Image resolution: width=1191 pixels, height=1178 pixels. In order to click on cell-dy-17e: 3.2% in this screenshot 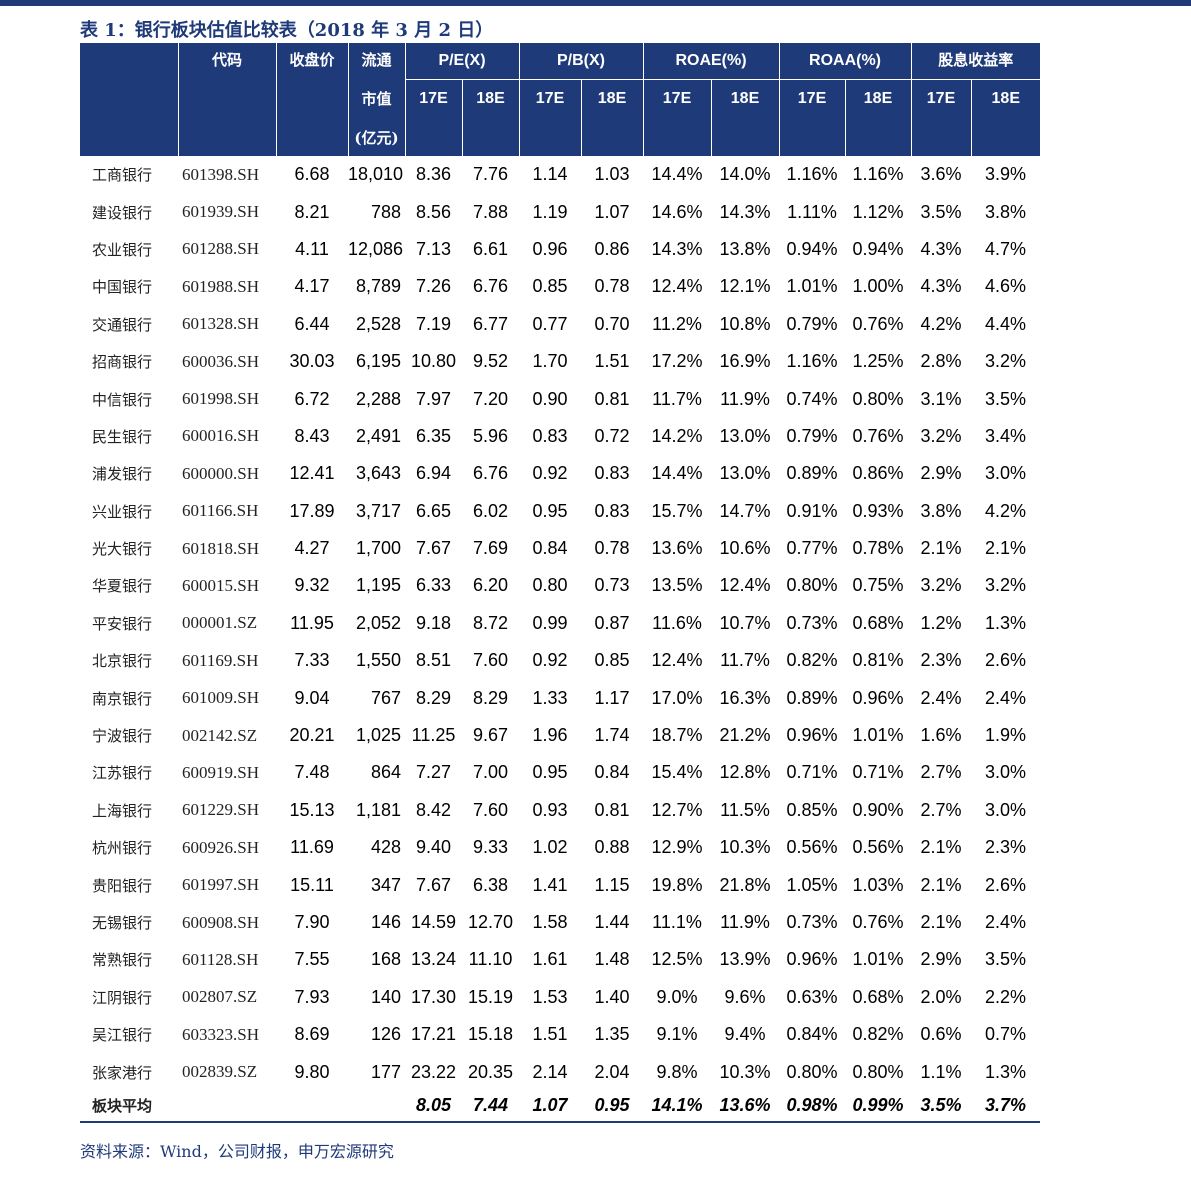, I will do `click(941, 585)`.